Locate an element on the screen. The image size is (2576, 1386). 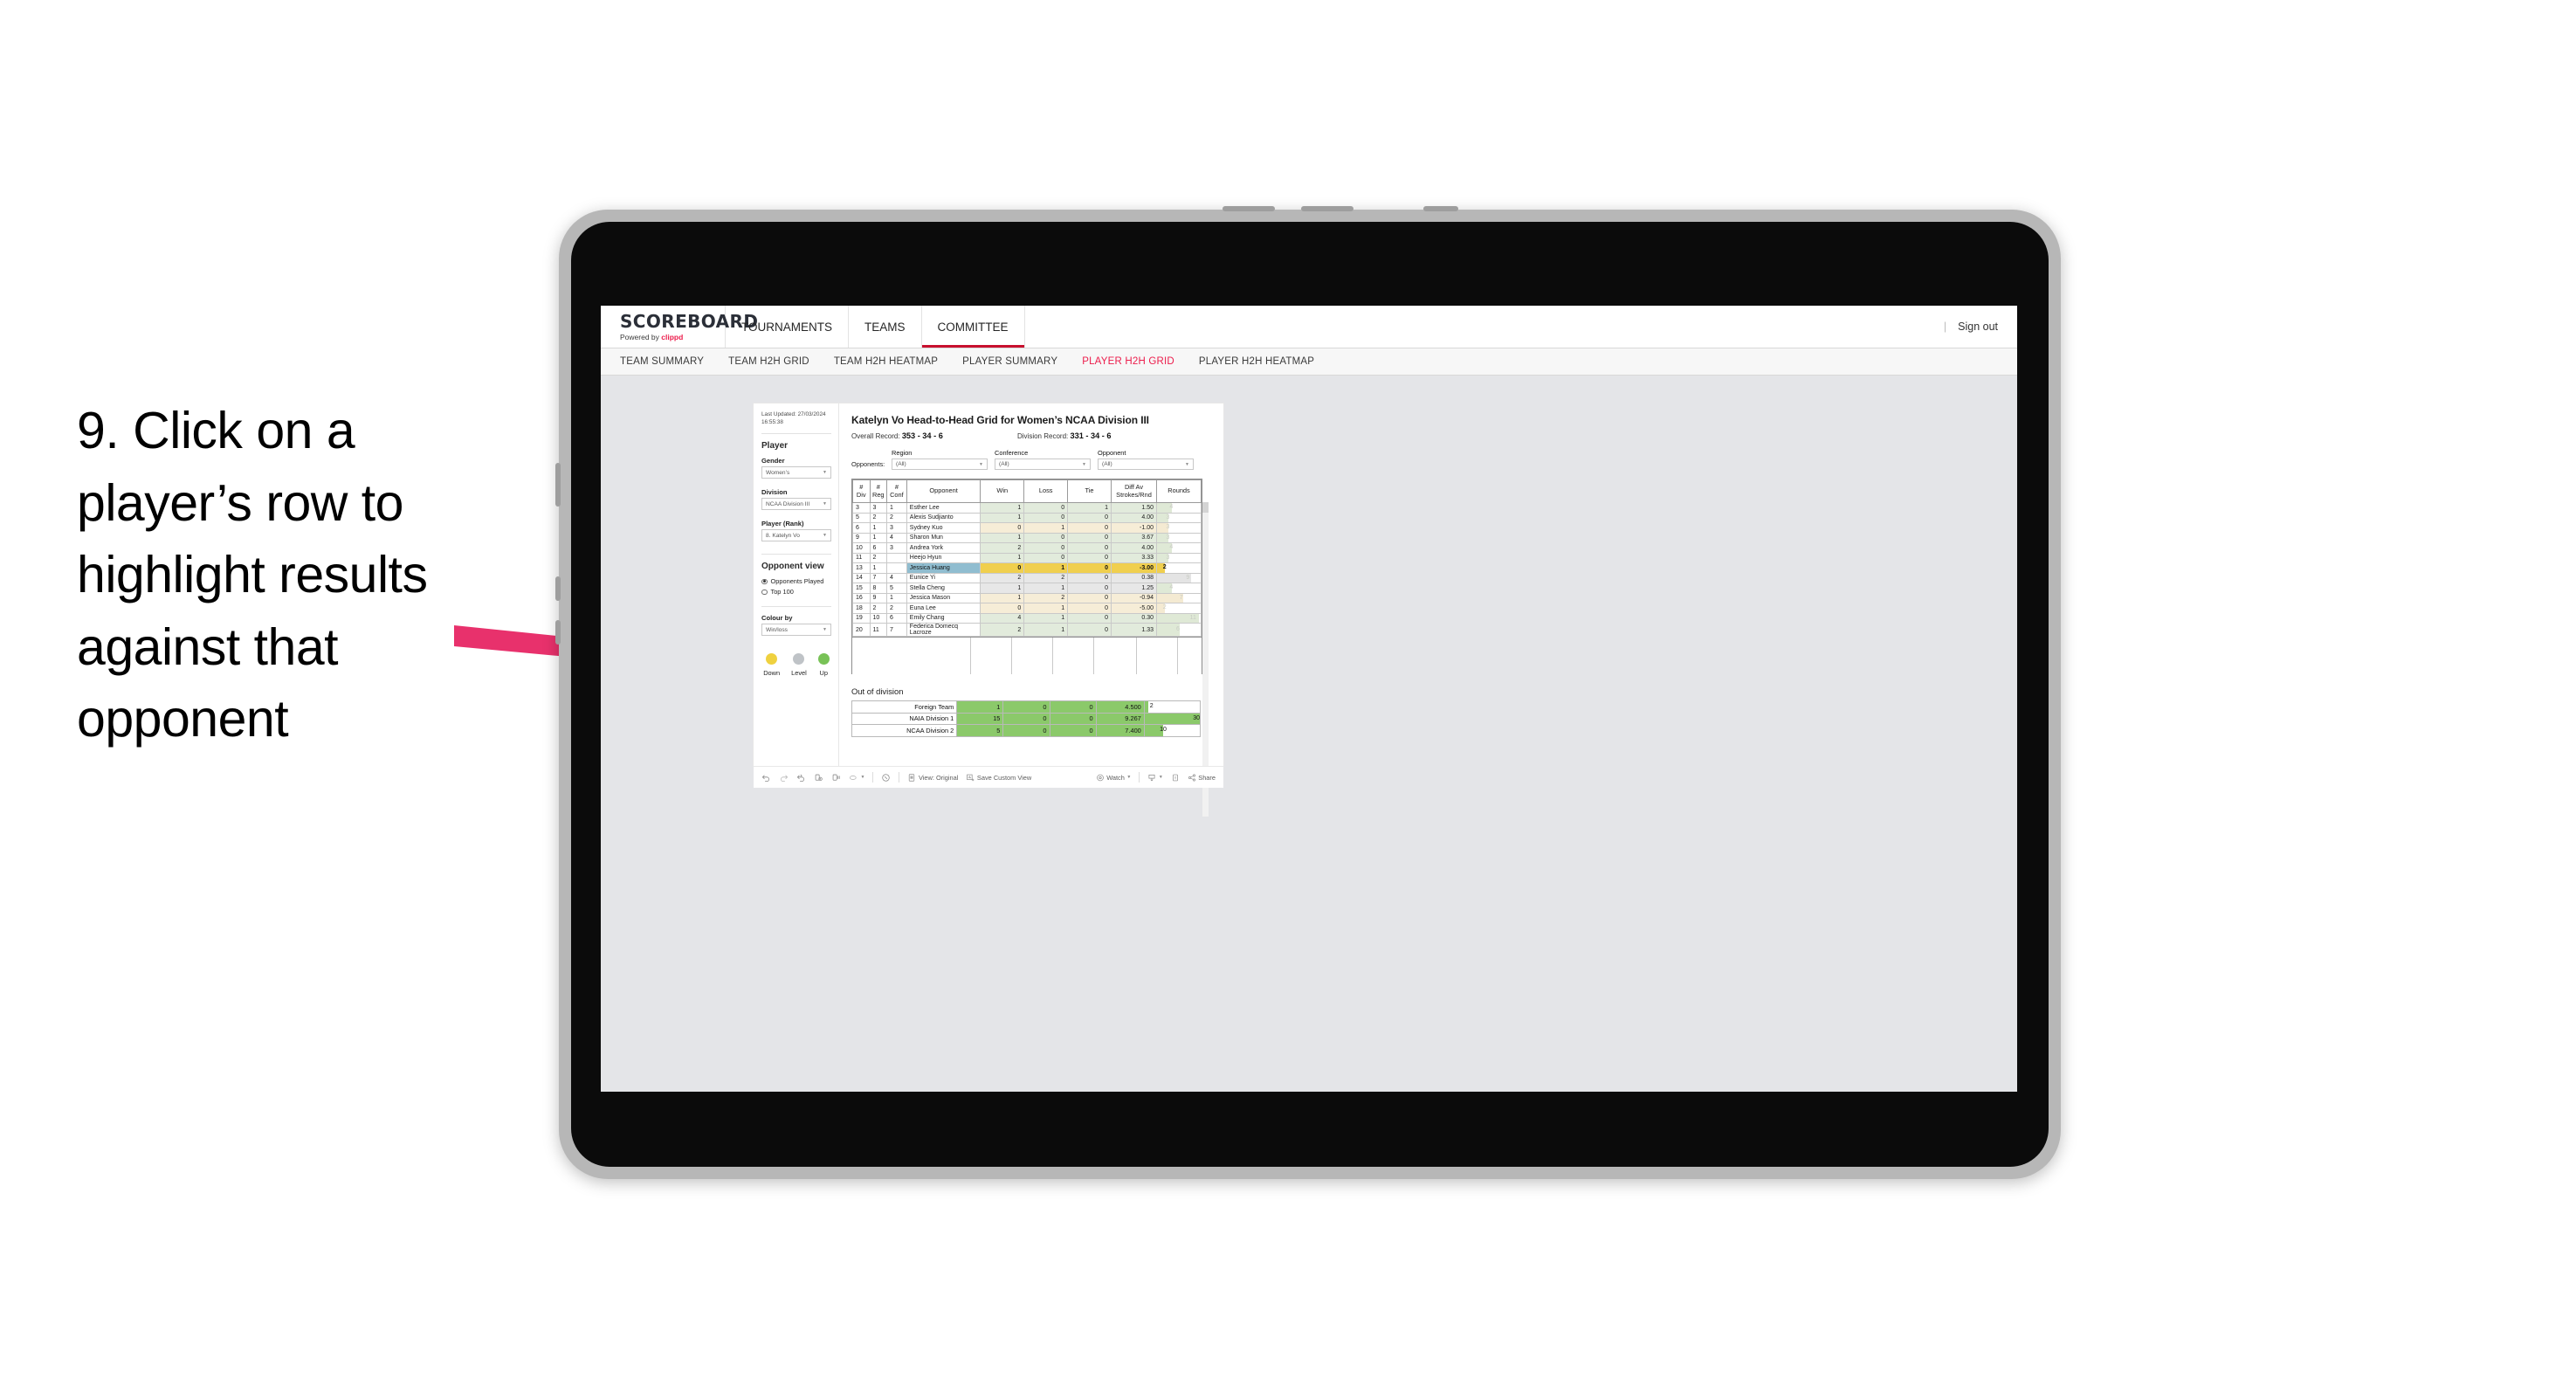
pause-auto-update-icon is located at coordinates (836, 778).